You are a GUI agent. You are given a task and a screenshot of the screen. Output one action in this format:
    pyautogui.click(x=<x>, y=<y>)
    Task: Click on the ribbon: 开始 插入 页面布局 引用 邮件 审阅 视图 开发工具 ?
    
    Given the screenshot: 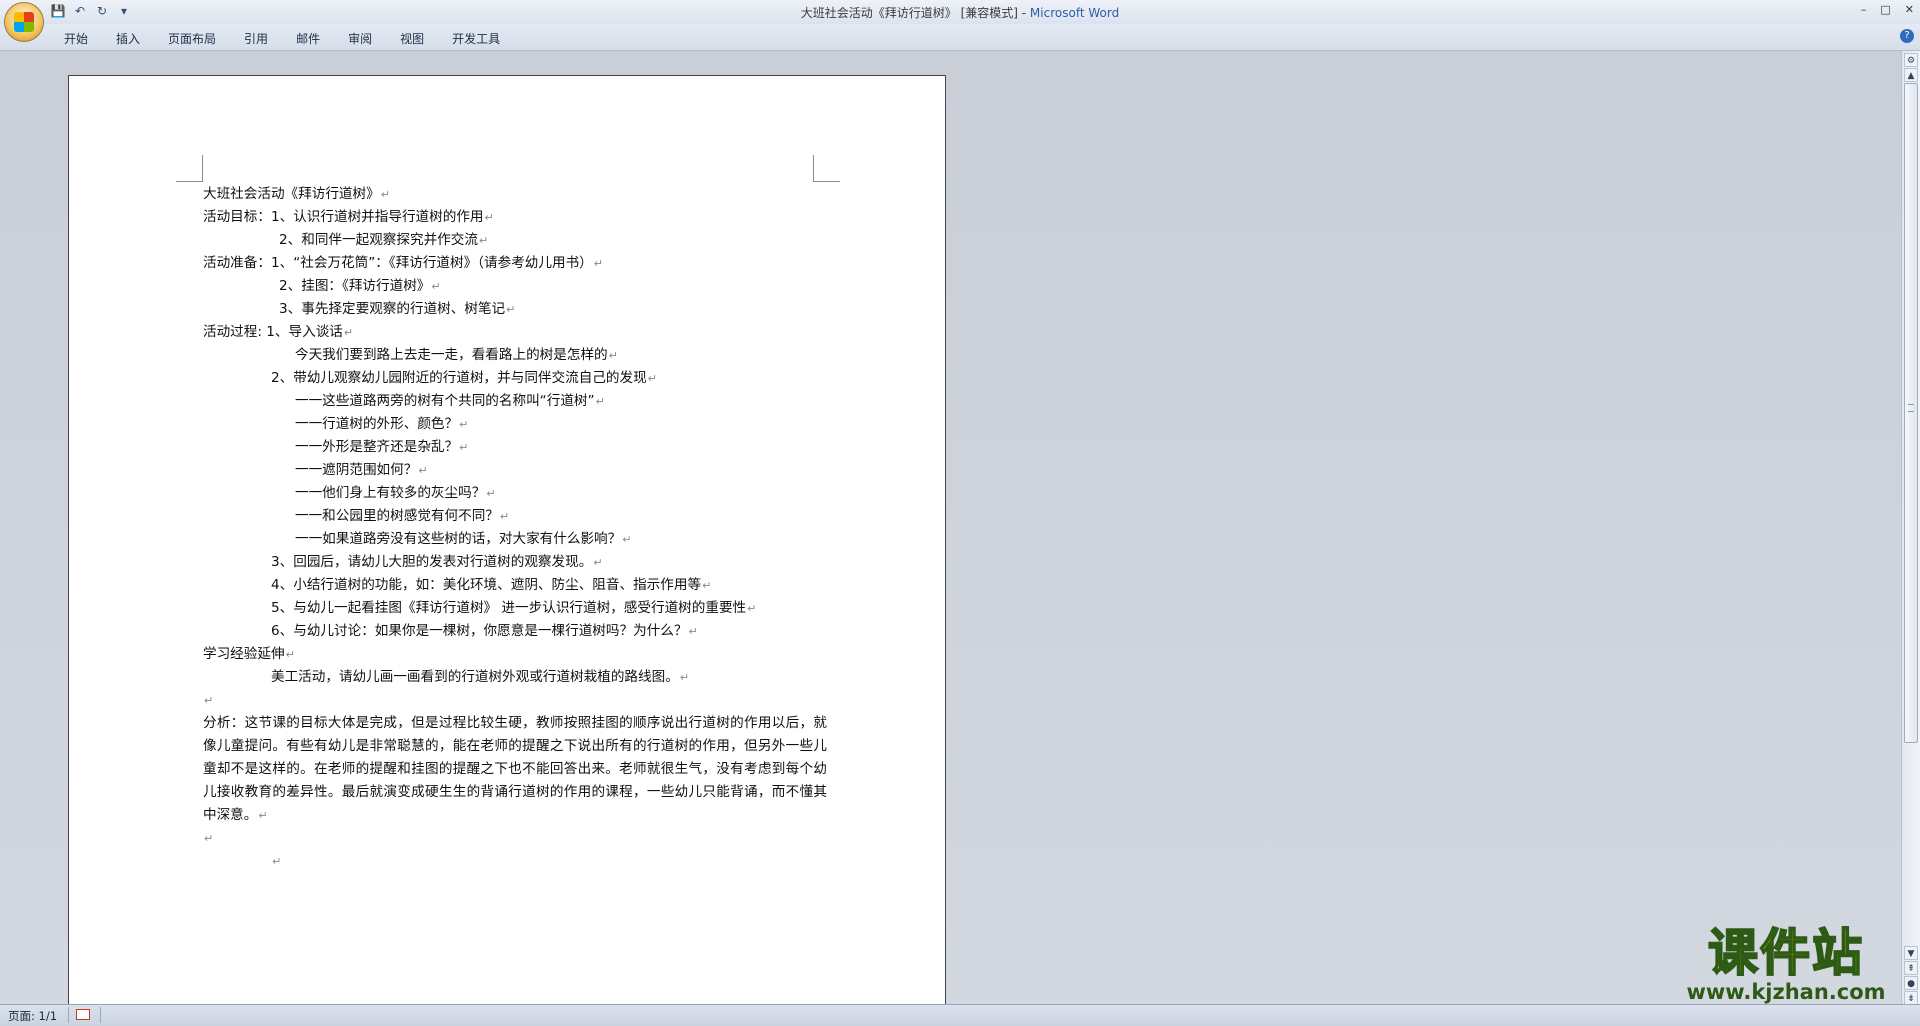 What is the action you would take?
    pyautogui.click(x=960, y=37)
    